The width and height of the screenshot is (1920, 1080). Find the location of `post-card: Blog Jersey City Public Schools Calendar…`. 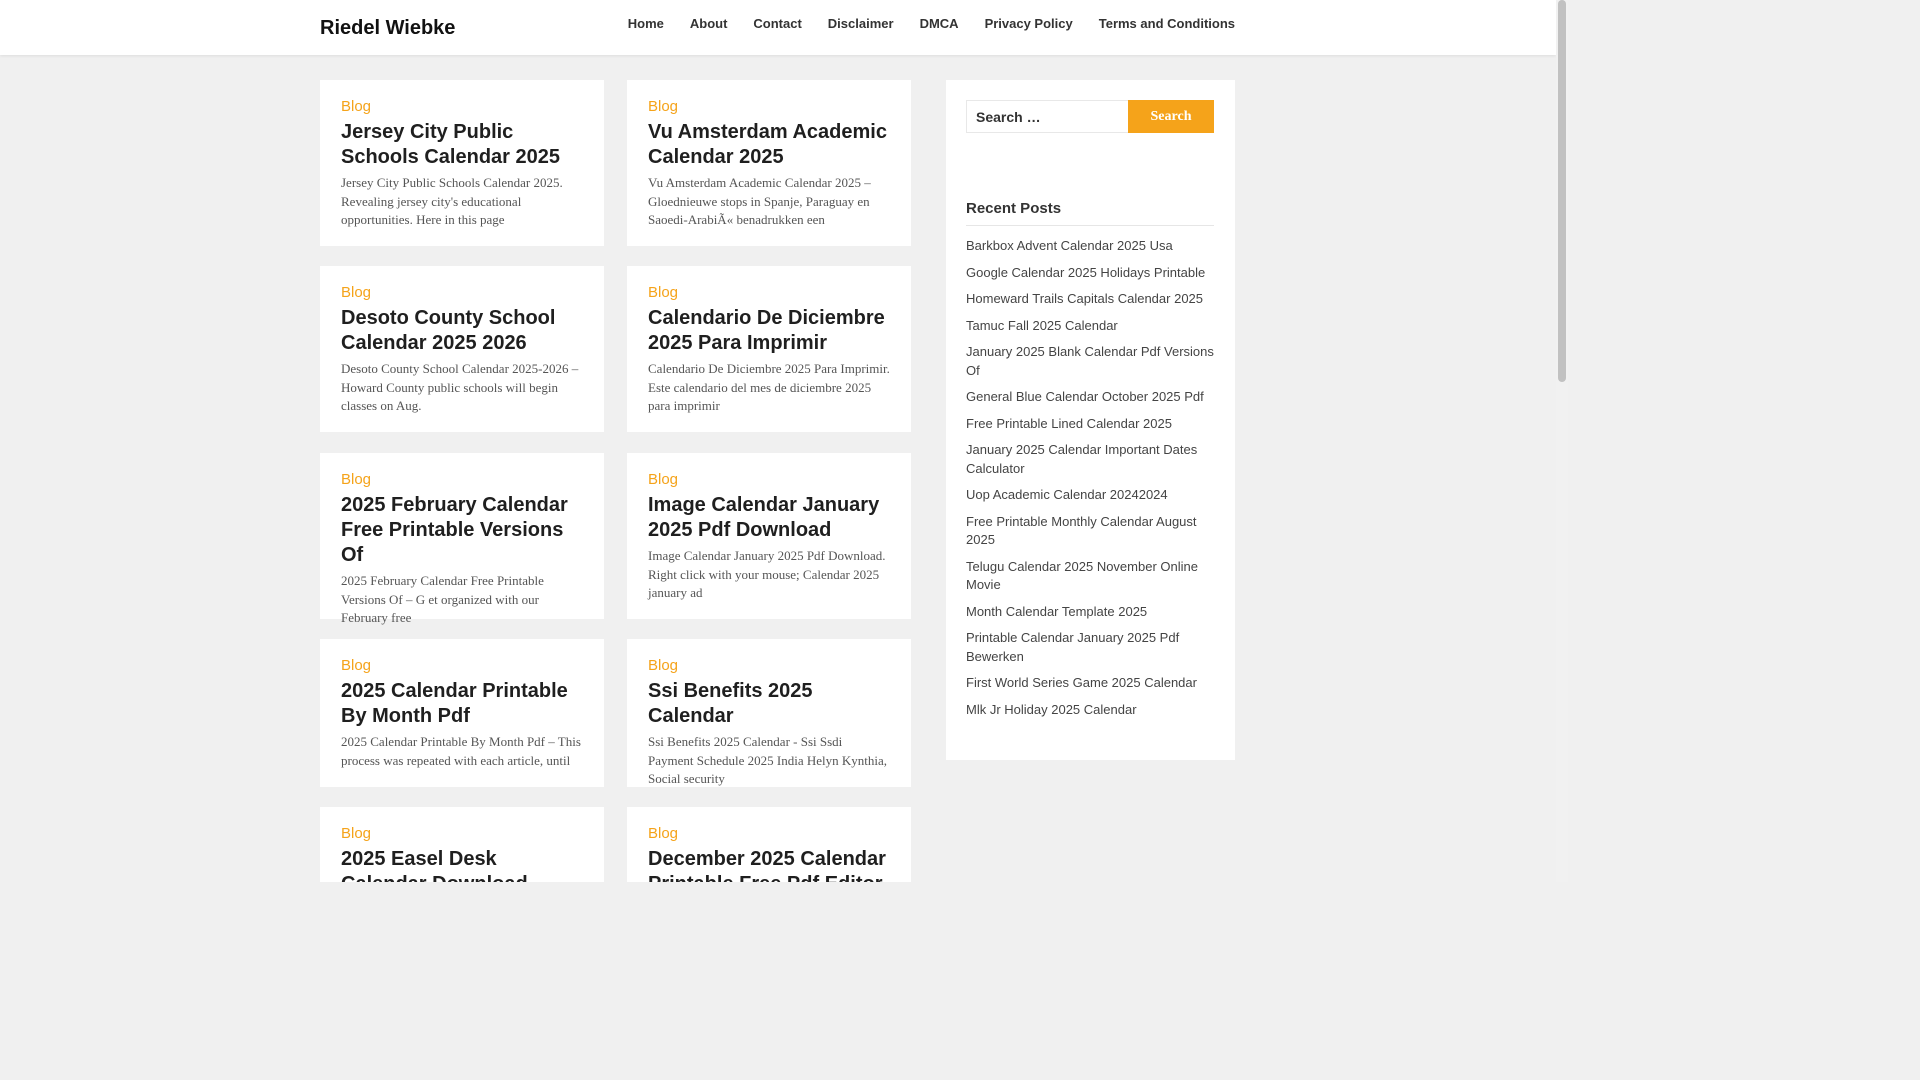

post-card: Blog Jersey City Public Schools Calendar… is located at coordinates (462, 163).